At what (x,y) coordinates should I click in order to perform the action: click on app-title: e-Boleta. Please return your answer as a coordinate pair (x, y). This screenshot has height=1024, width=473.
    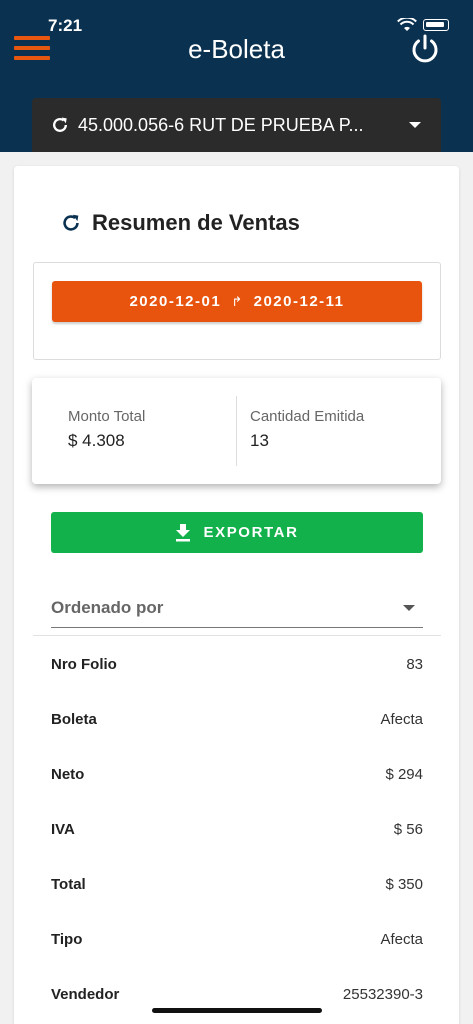
    Looking at the image, I should click on (236, 49).